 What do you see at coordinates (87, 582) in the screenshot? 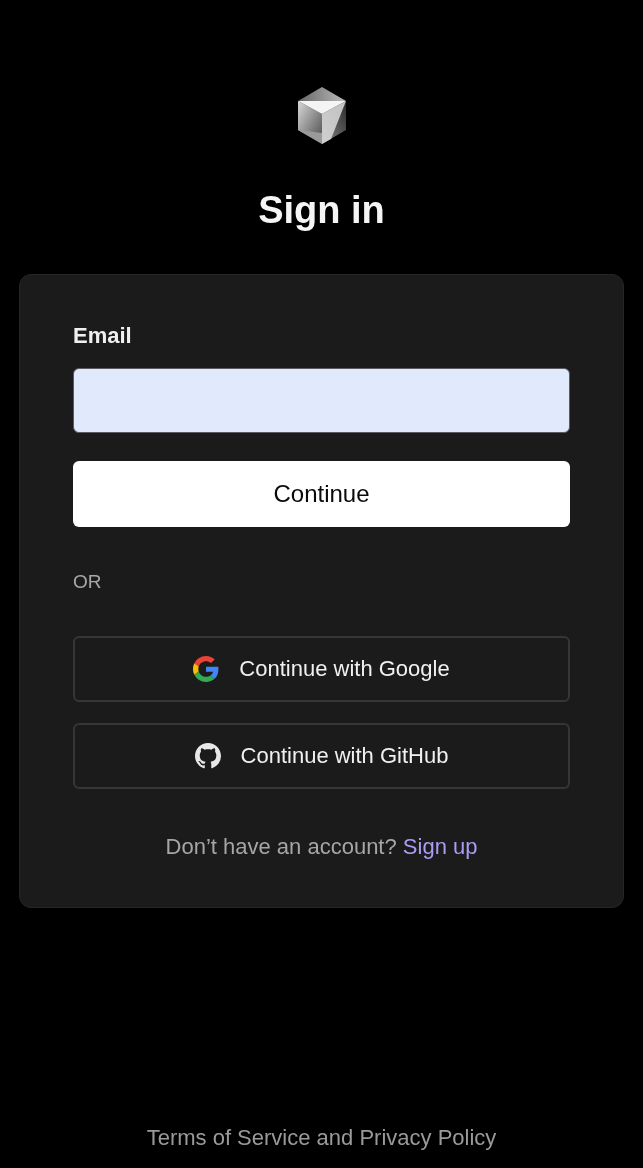
I see `or-divider-text: OR` at bounding box center [87, 582].